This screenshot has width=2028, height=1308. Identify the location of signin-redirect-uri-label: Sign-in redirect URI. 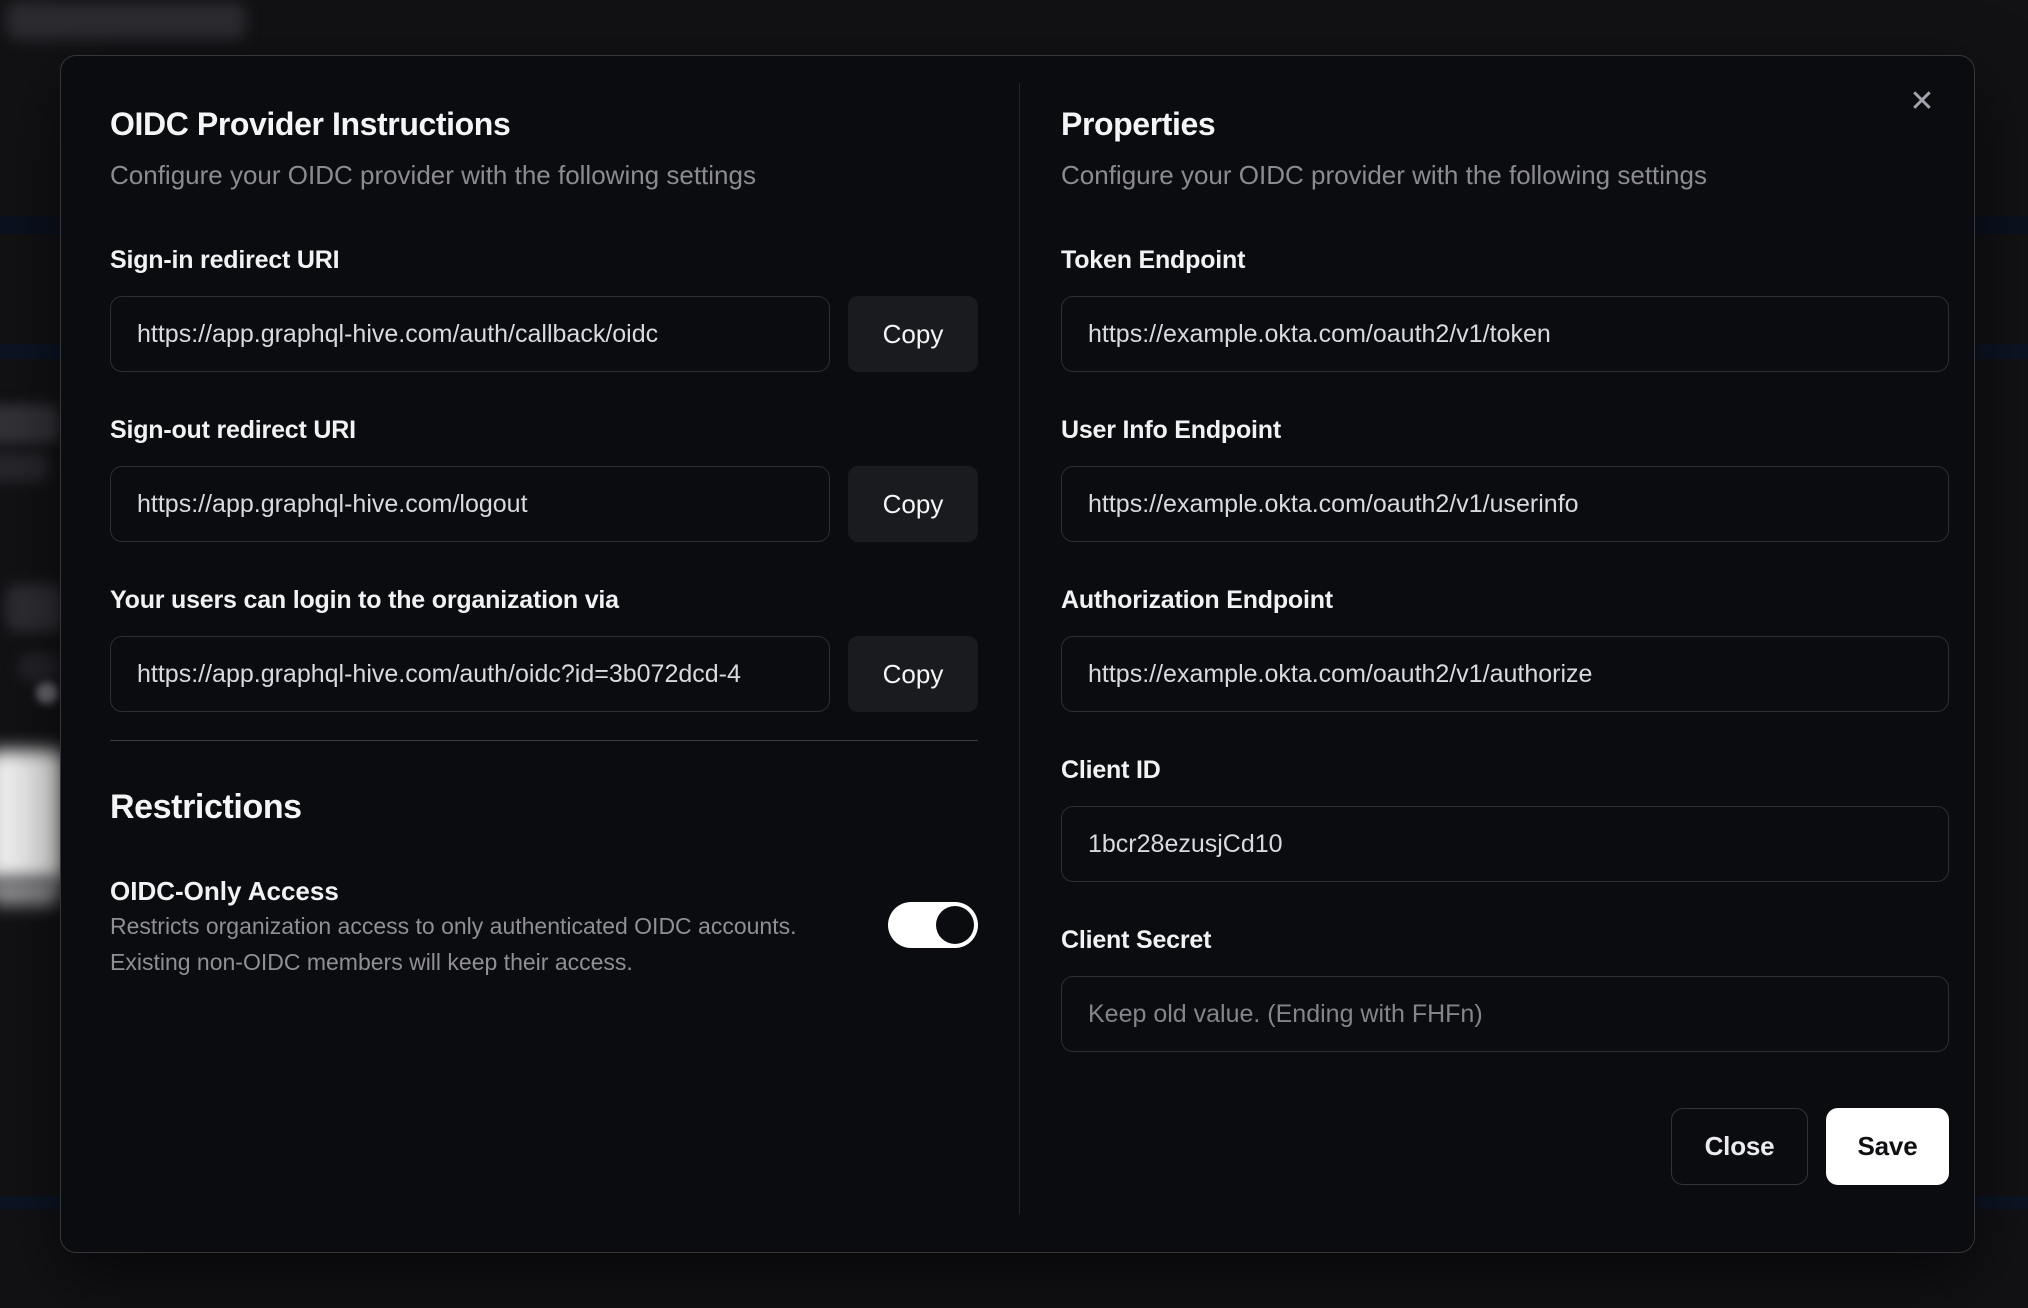
(225, 260).